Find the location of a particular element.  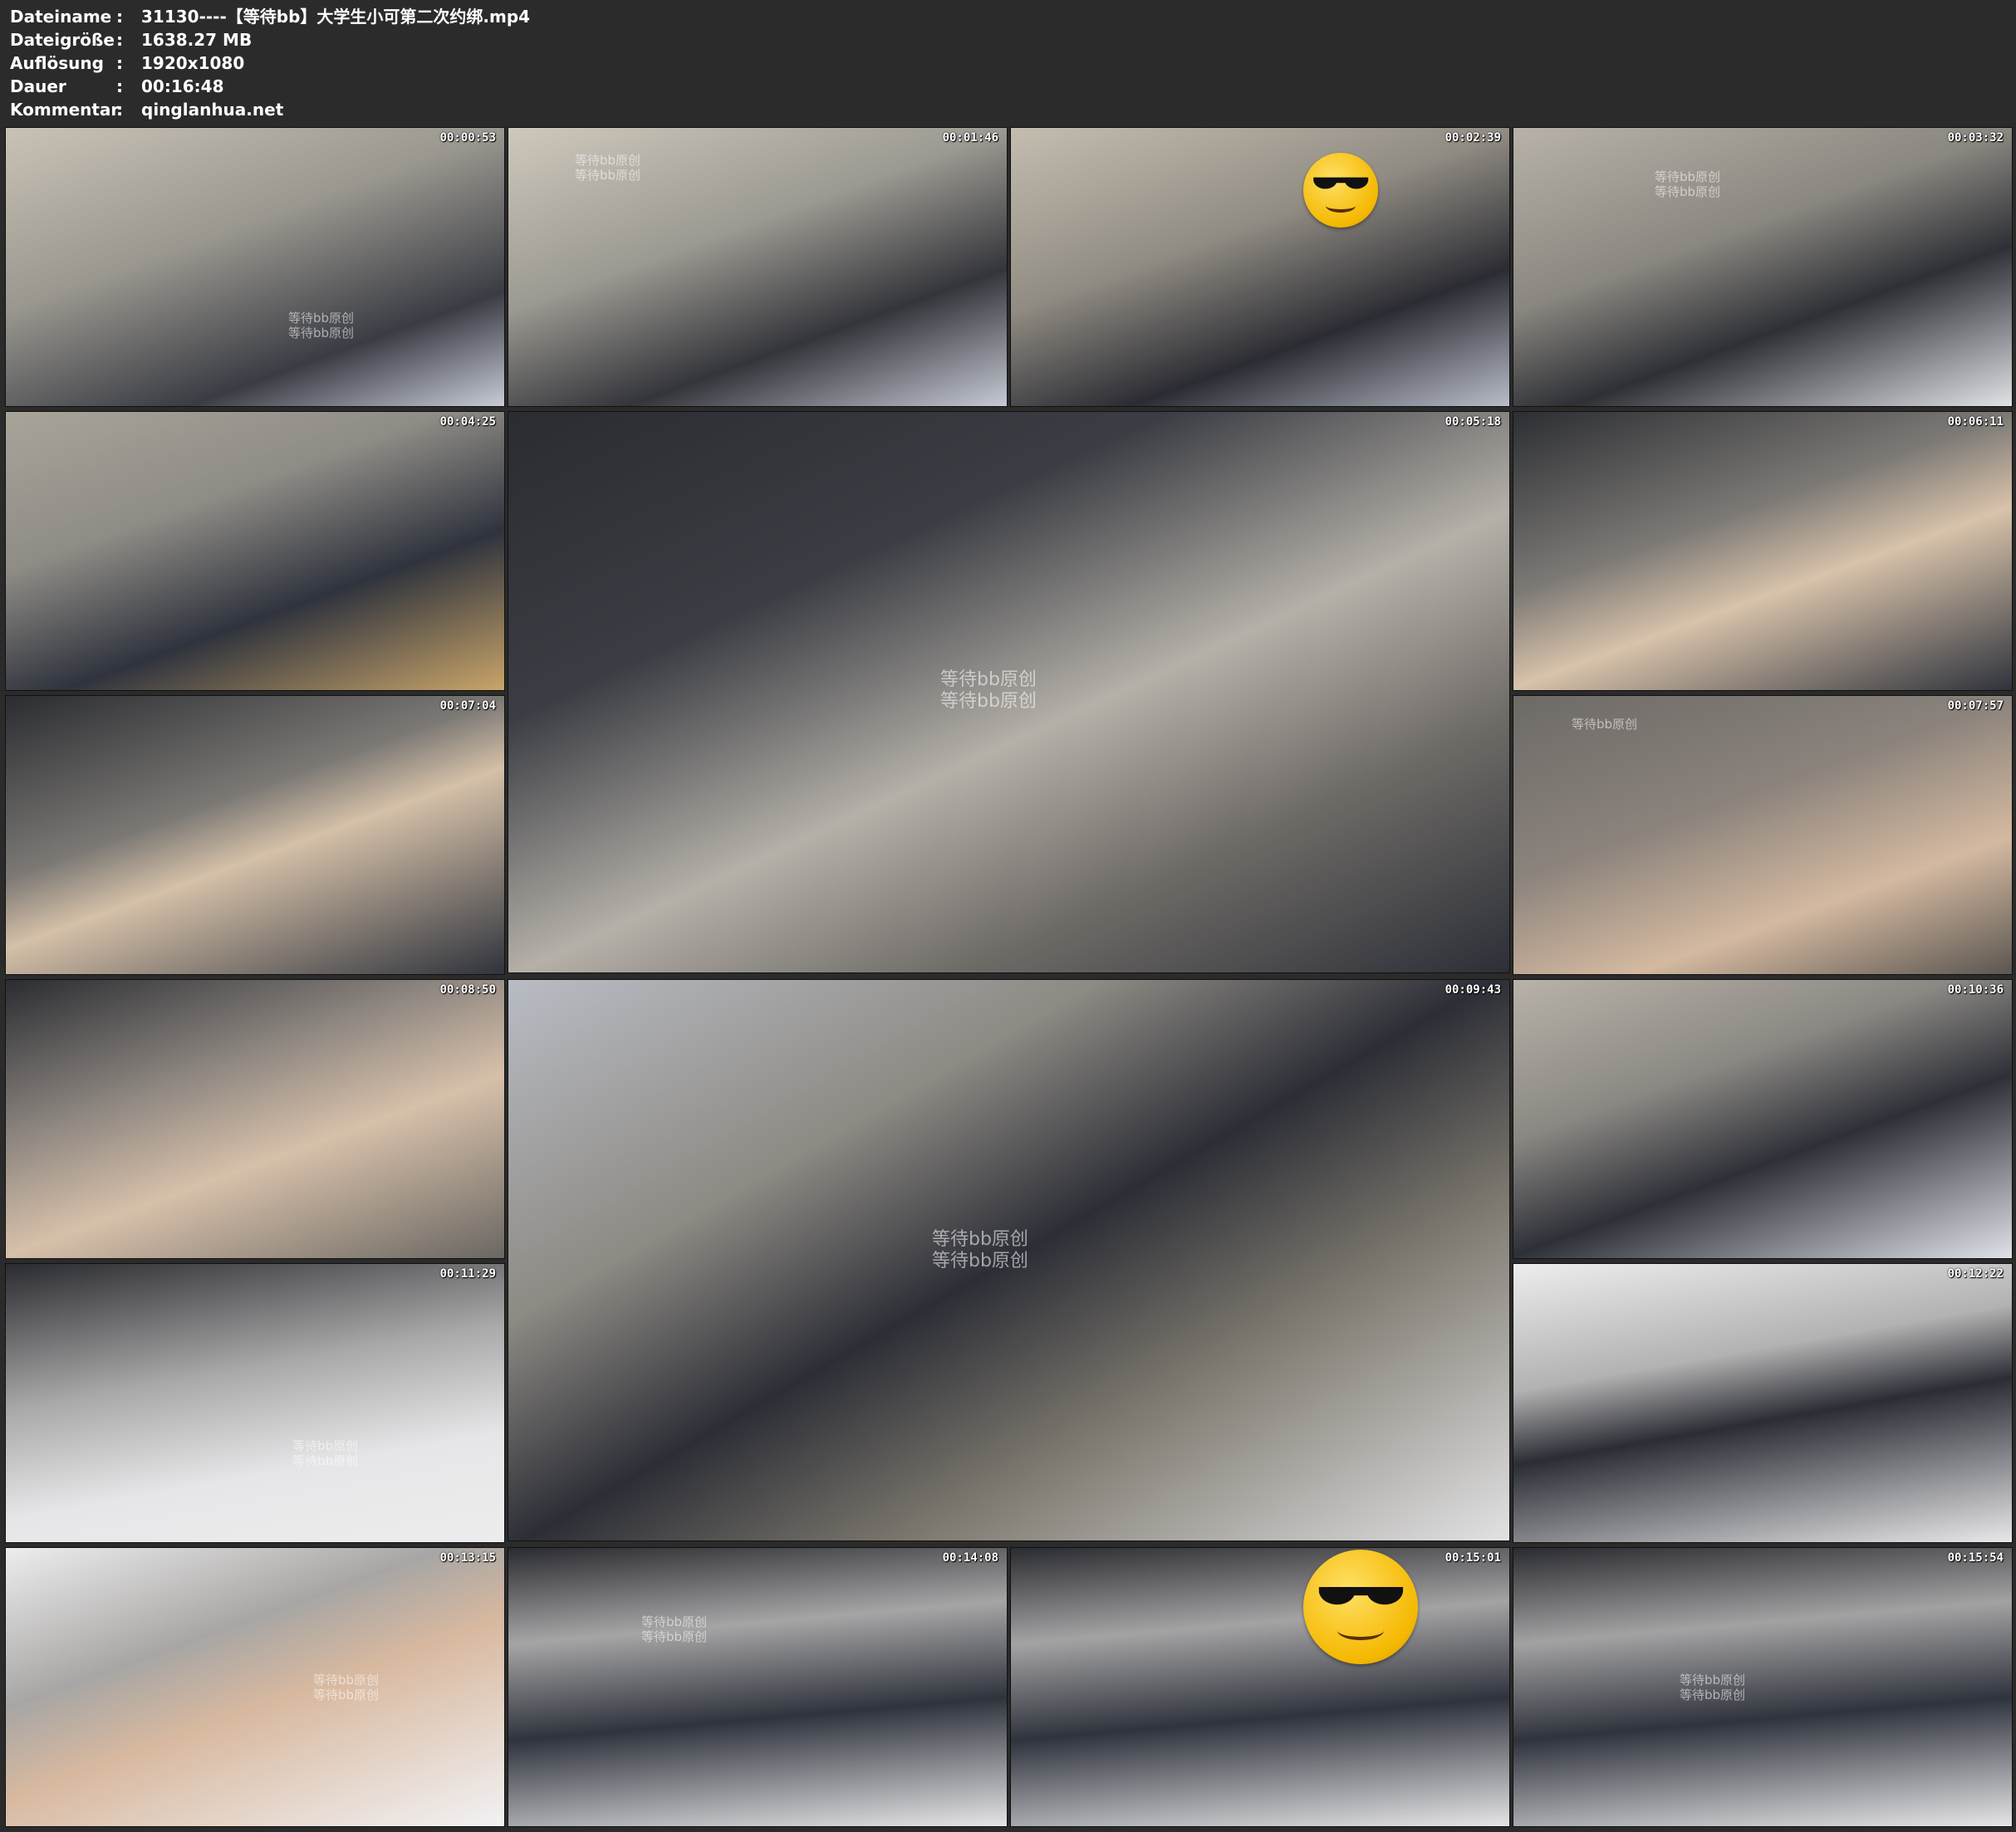

thumbnail-frame: 00:01:46 等待bb原创 等待bb原创 is located at coordinates (758, 267).